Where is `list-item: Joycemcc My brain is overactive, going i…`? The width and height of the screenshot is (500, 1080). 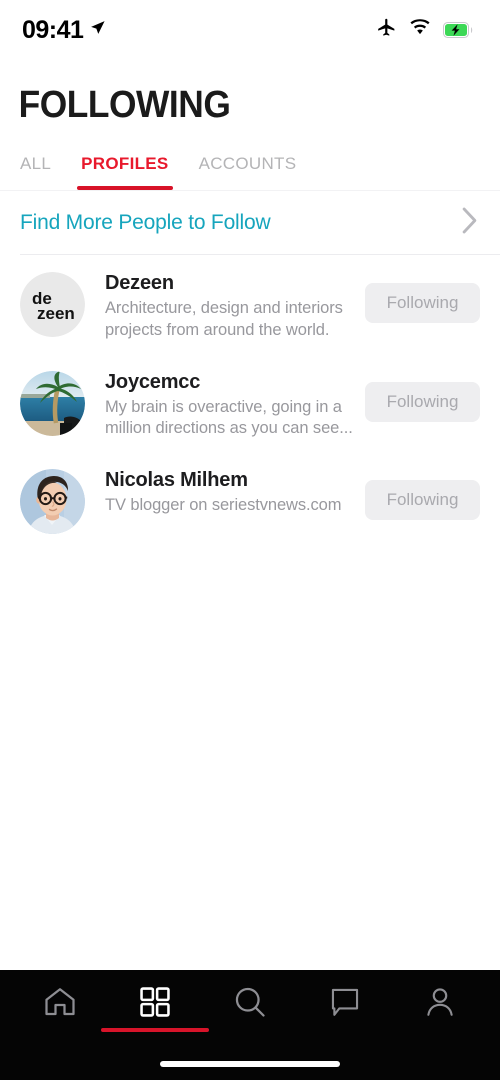 list-item: Joycemcc My brain is overactive, going i… is located at coordinates (250, 403).